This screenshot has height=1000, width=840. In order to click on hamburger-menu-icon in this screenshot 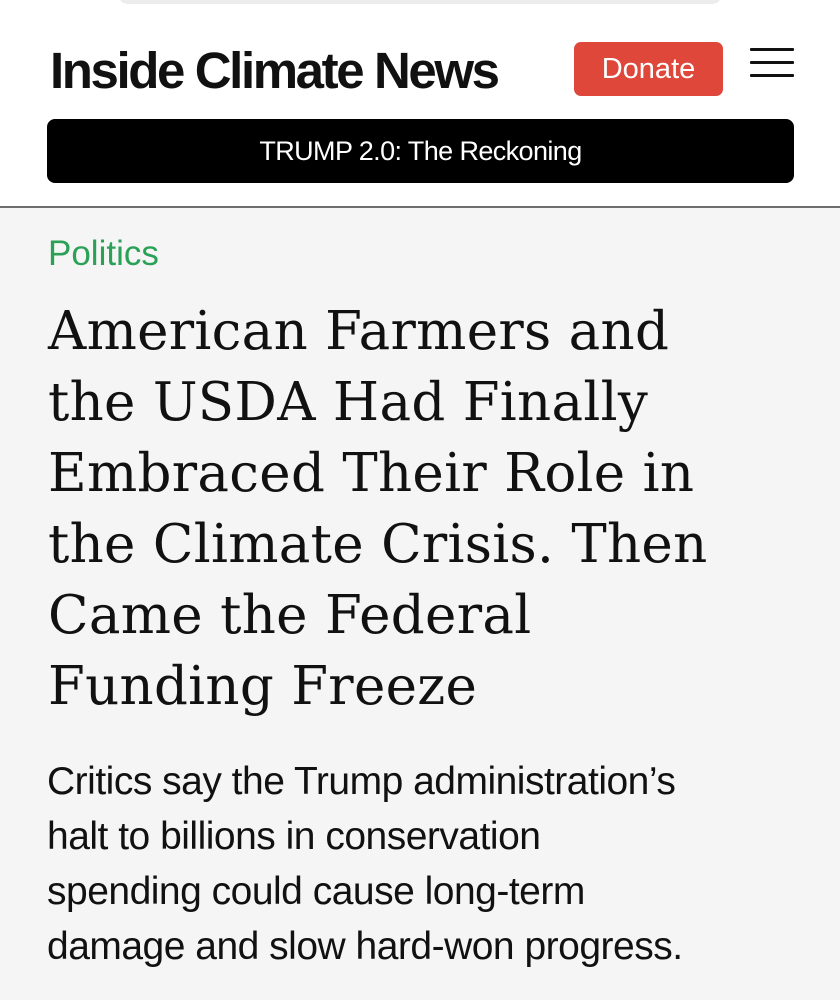, I will do `click(772, 64)`.